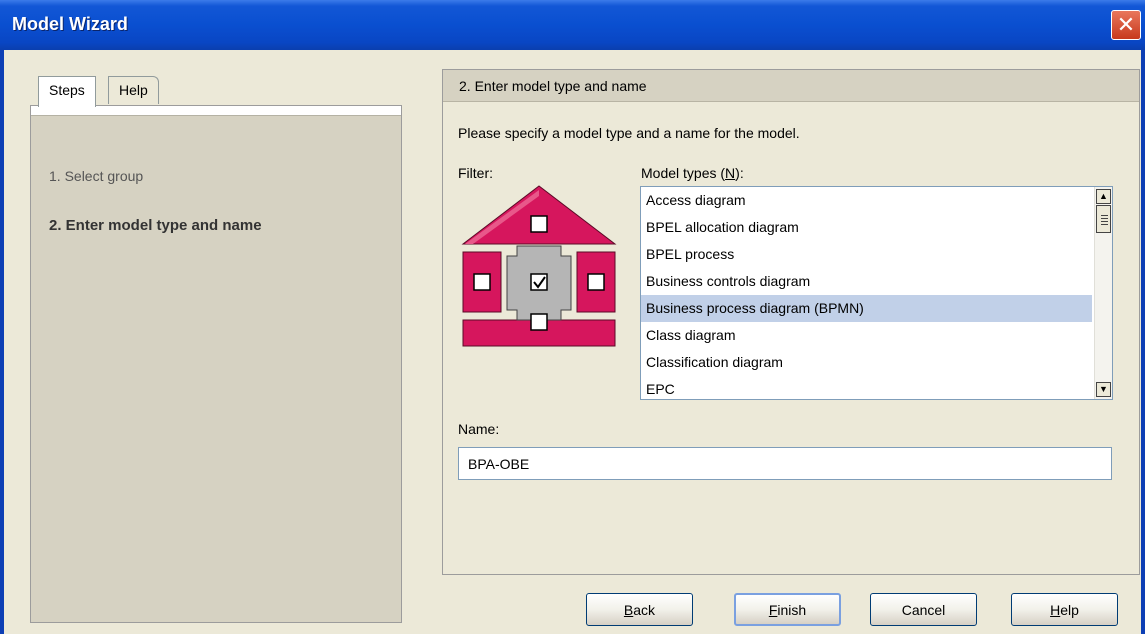 Image resolution: width=1145 pixels, height=634 pixels. Describe the element at coordinates (628, 609) in the screenshot. I see `back-accel: B` at that location.